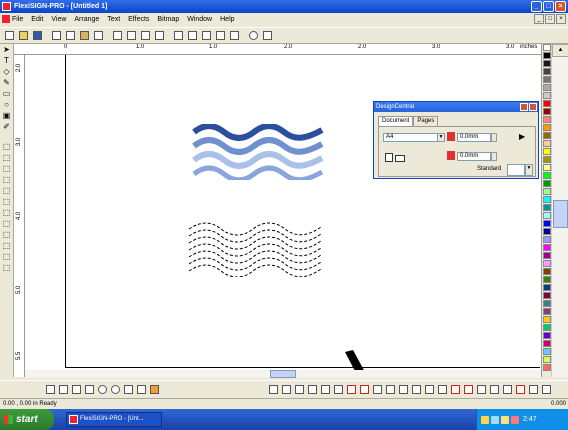 The height and width of the screenshot is (430, 568). Describe the element at coordinates (533, 389) in the screenshot. I see `node-knife-icon` at that location.